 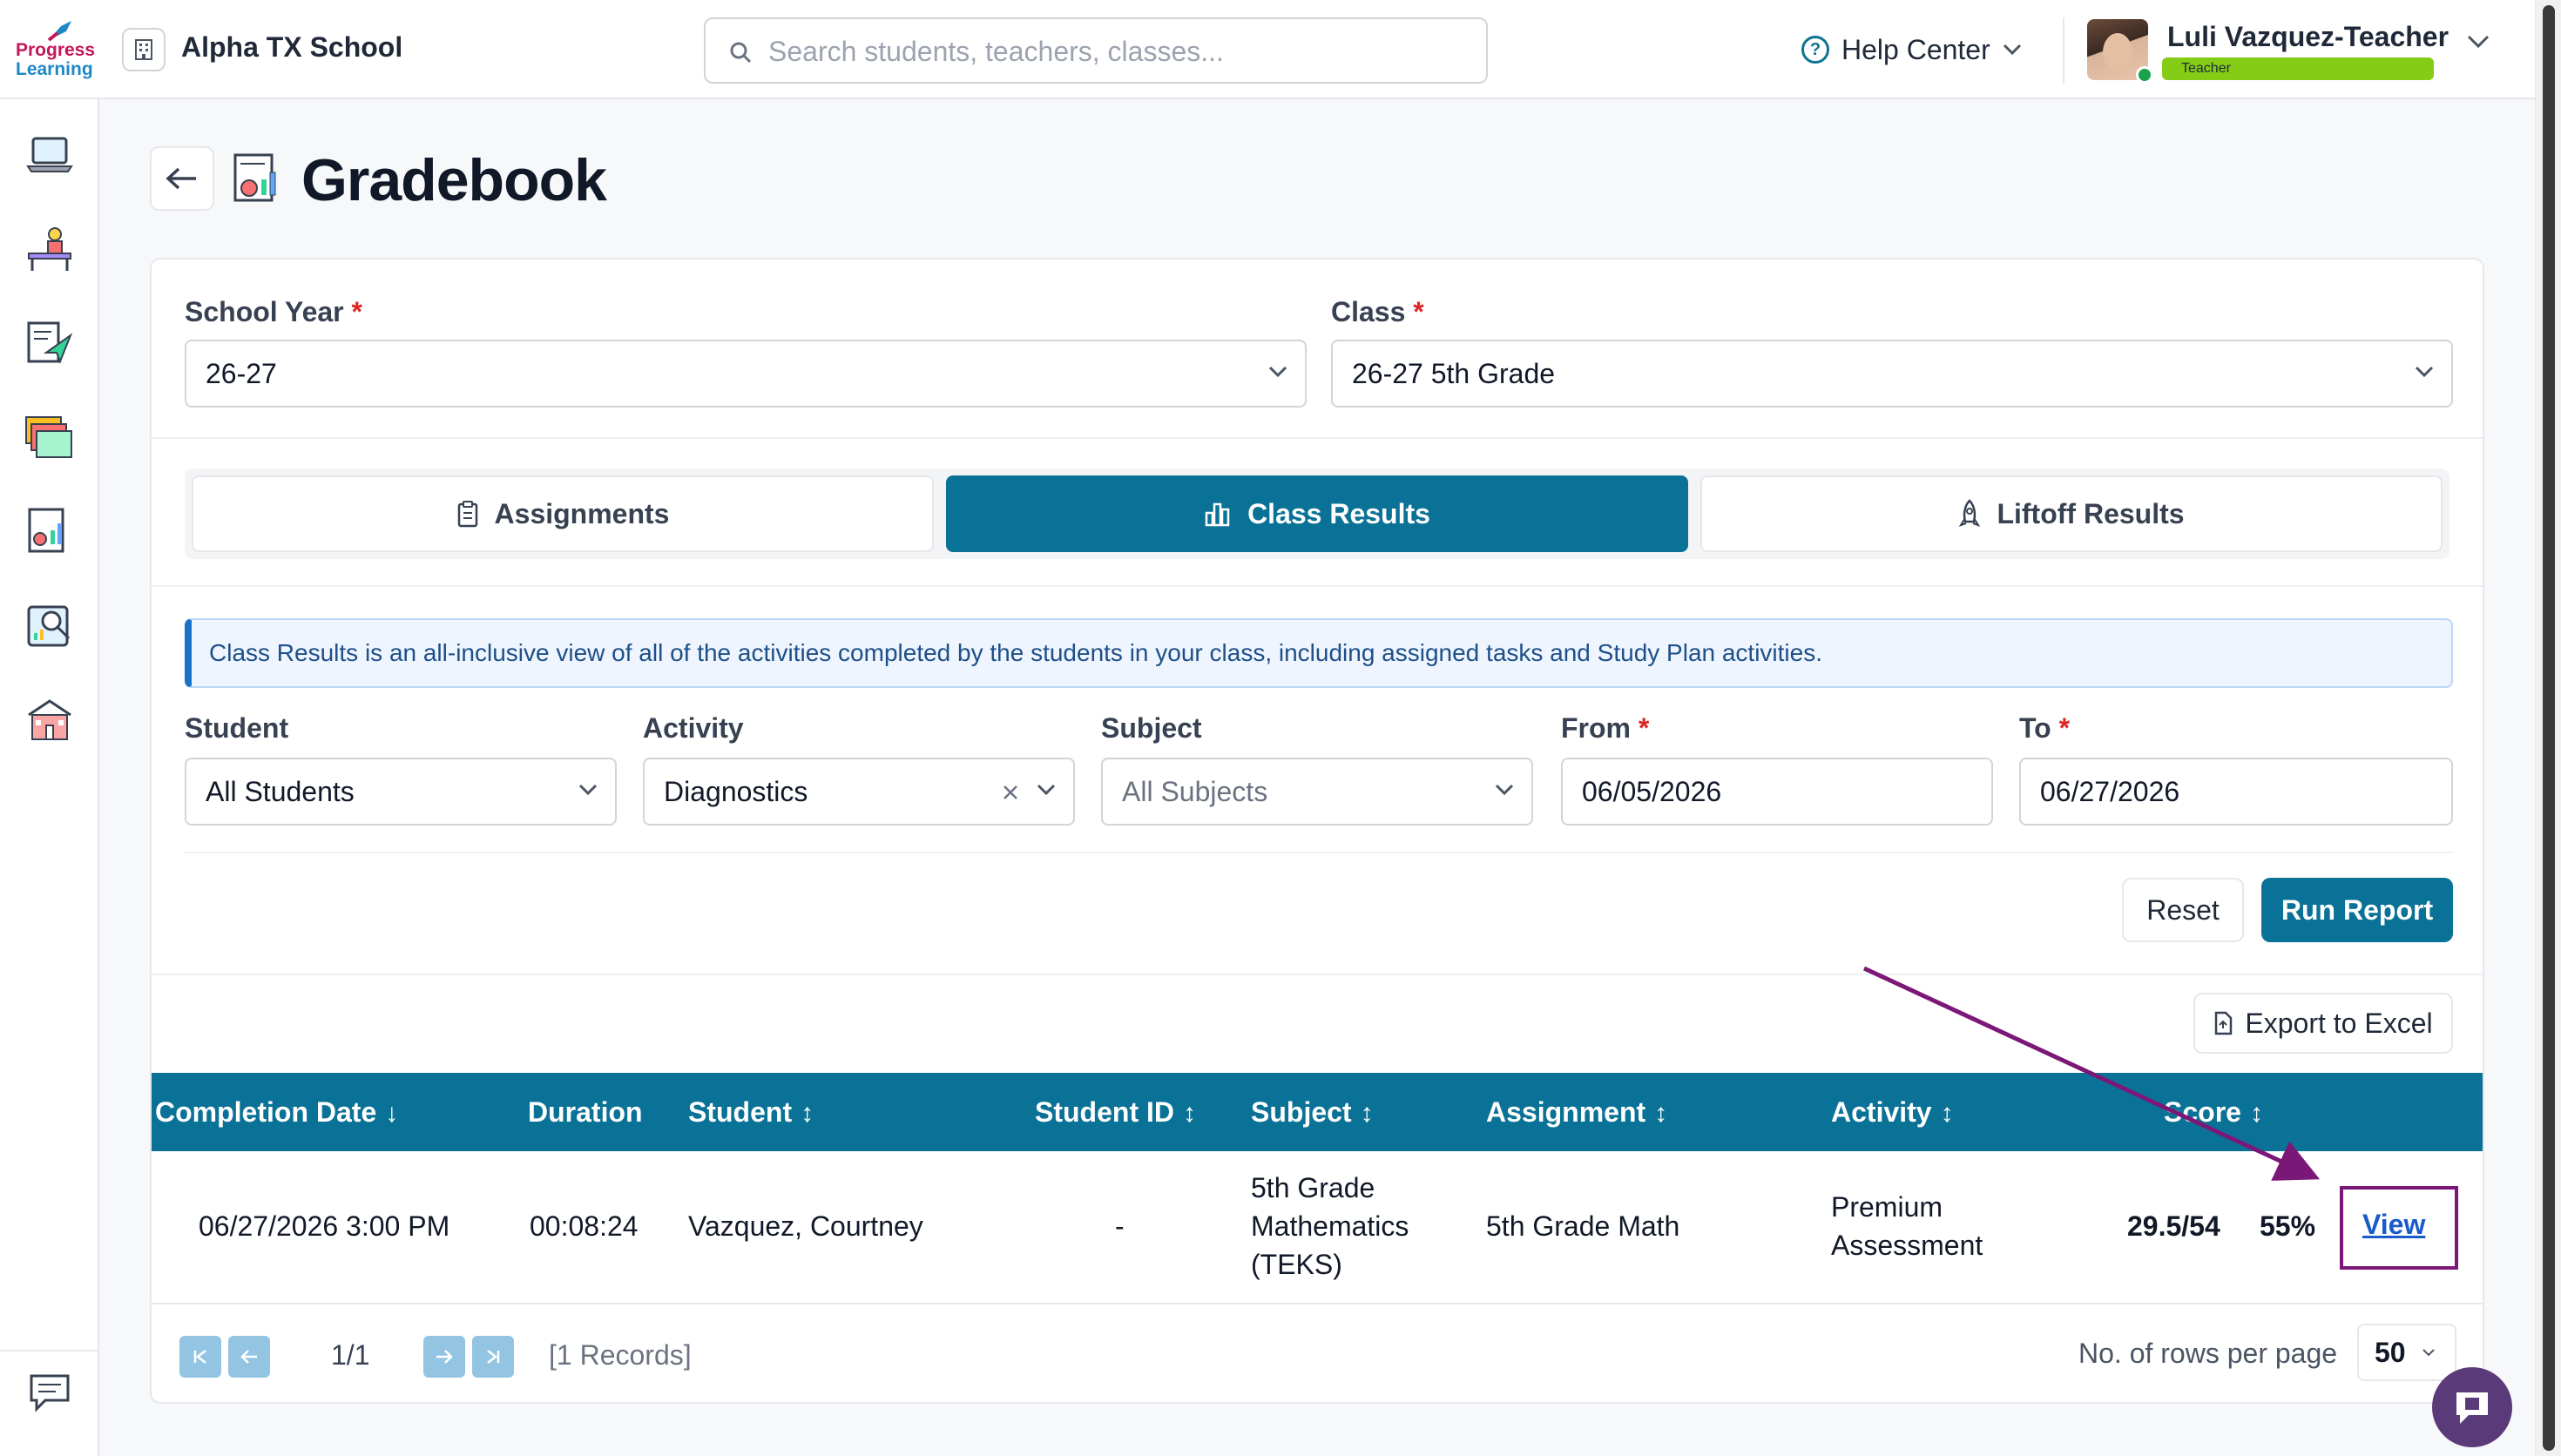 I want to click on run-report-button: Run Report, so click(x=2357, y=910).